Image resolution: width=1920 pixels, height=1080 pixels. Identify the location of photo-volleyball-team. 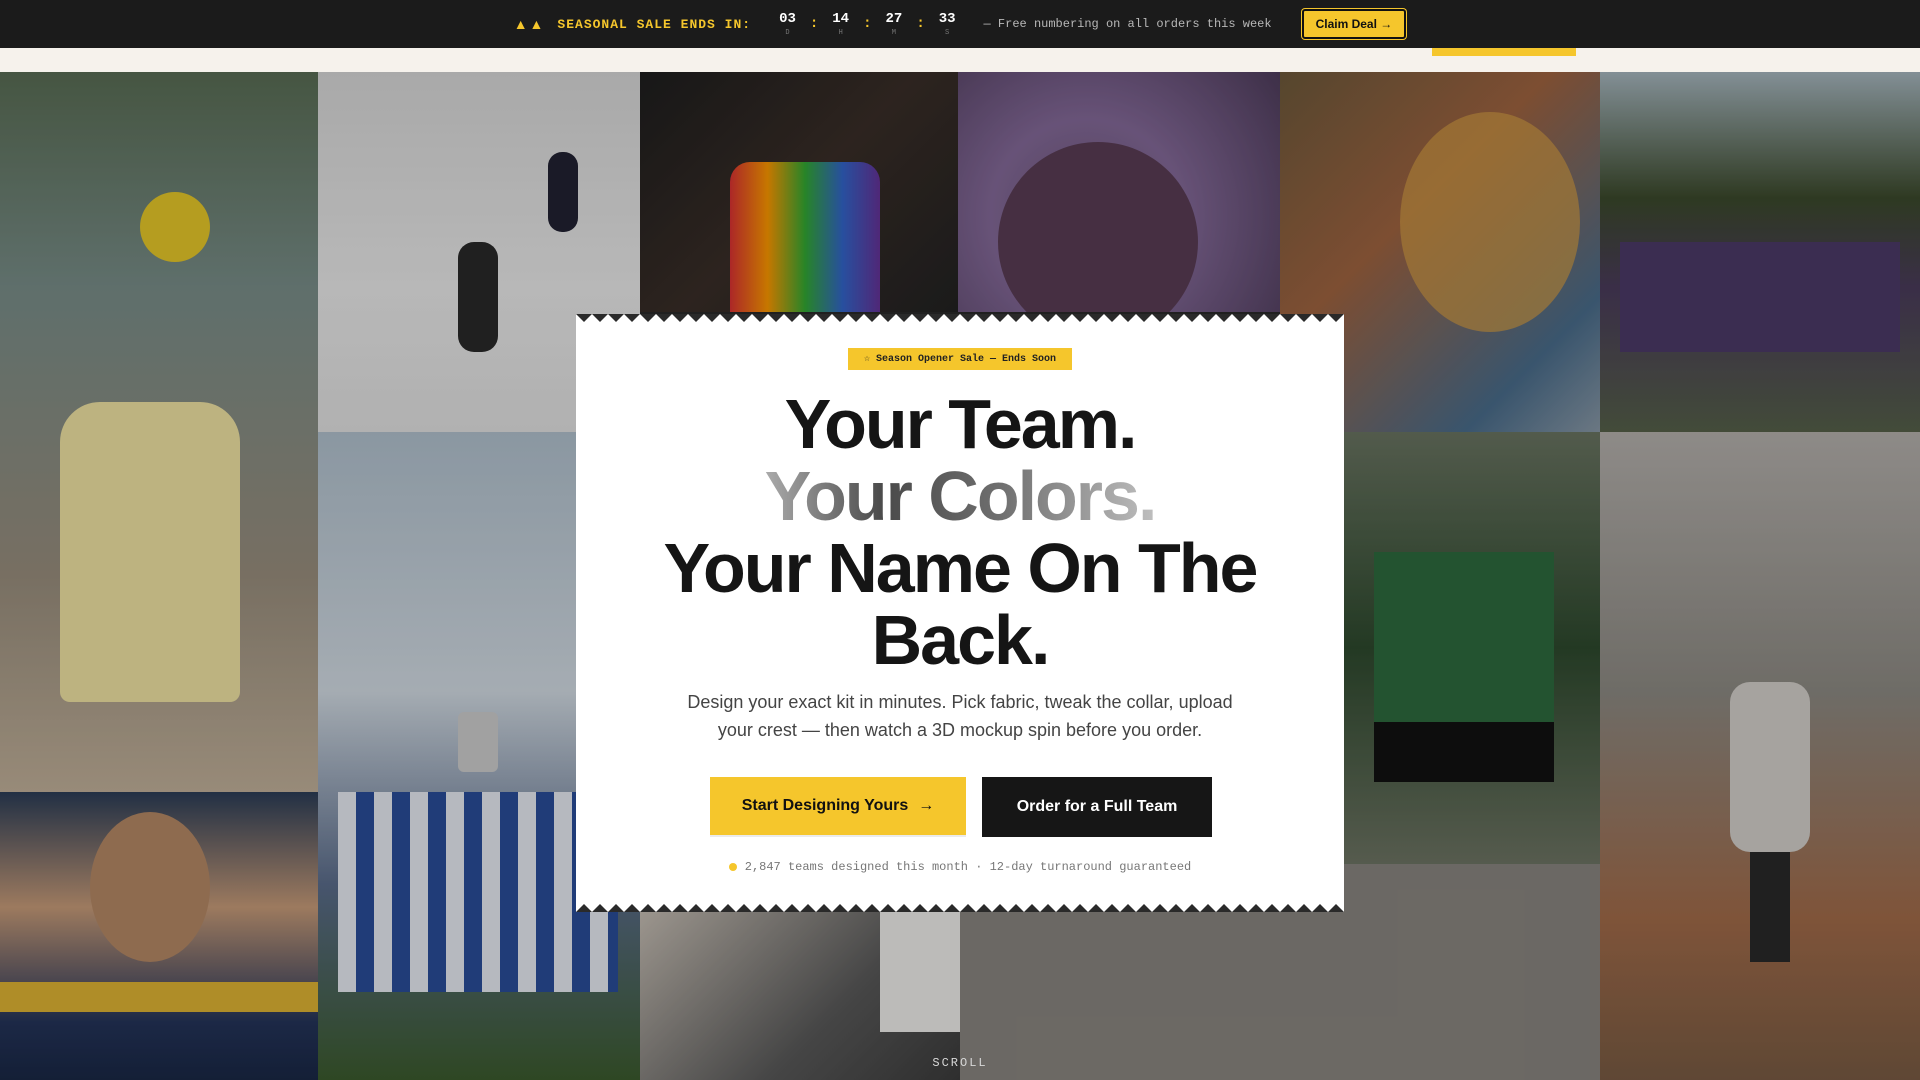
(1472, 648).